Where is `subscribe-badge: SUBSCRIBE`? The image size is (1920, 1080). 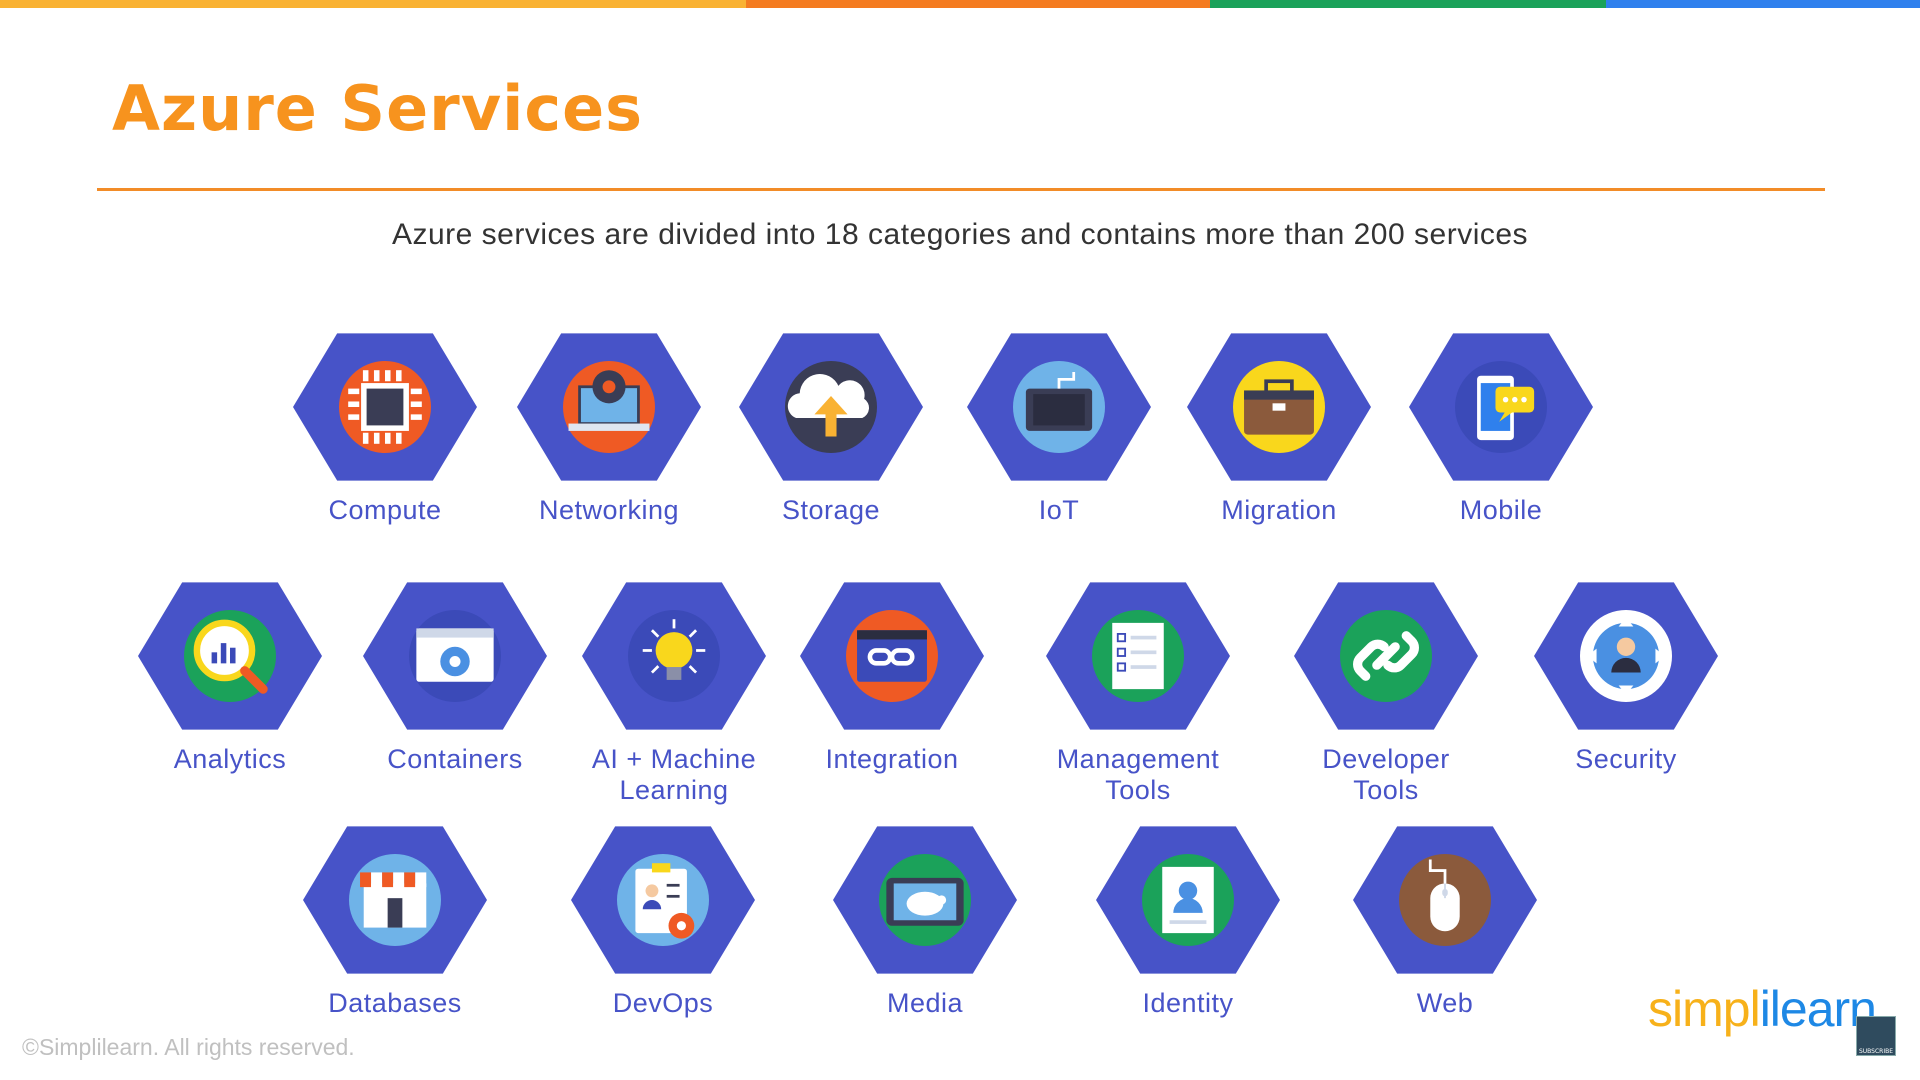 subscribe-badge: SUBSCRIBE is located at coordinates (1876, 1036).